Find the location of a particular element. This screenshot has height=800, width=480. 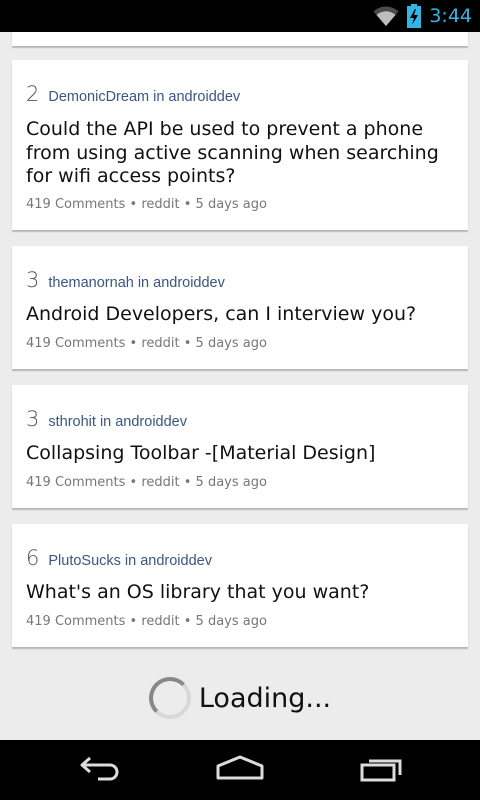

home-button is located at coordinates (240, 770).